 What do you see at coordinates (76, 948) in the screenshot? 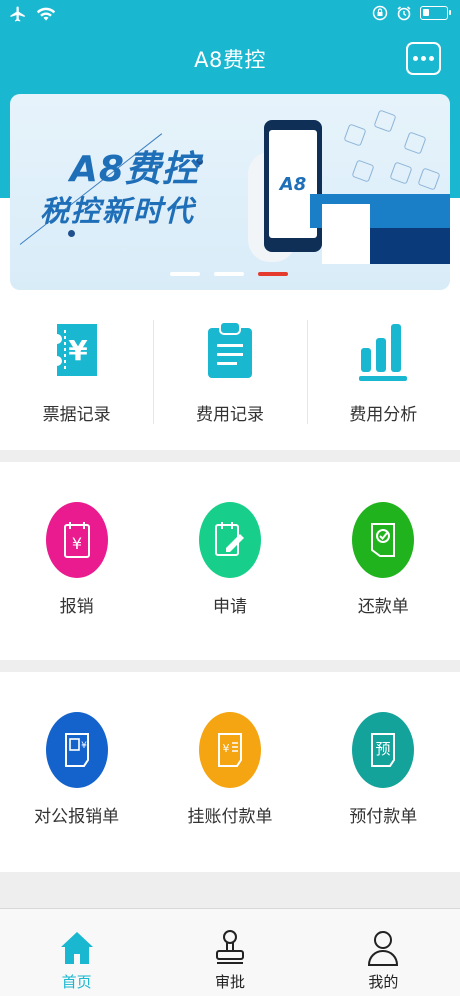
I see `home-icon` at bounding box center [76, 948].